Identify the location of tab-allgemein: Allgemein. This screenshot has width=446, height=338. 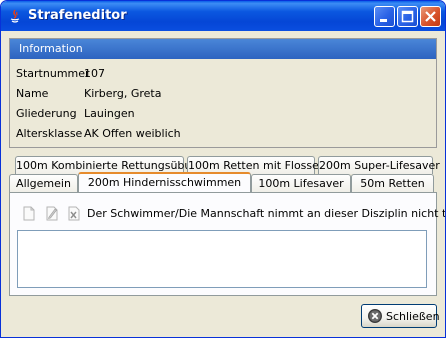
(43, 183).